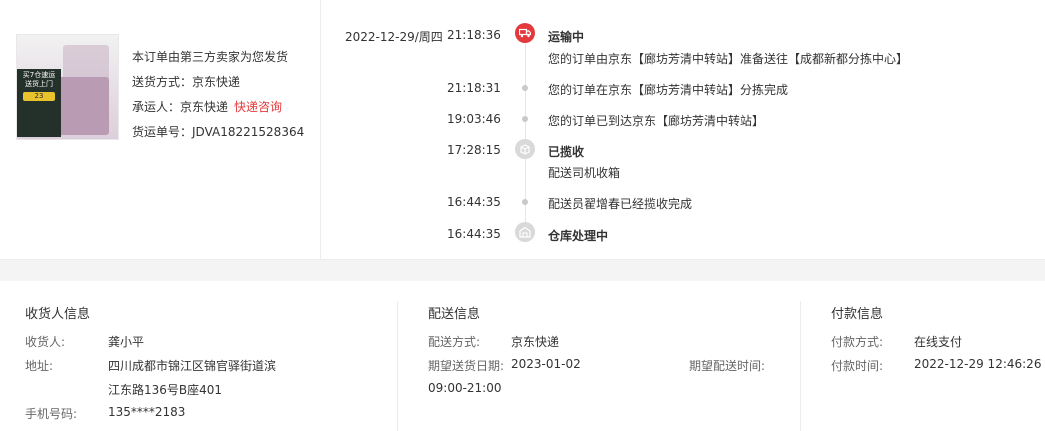 This screenshot has height=431, width=1045. What do you see at coordinates (978, 364) in the screenshot?
I see `payment-time: 2022-12-29 12:46:26` at bounding box center [978, 364].